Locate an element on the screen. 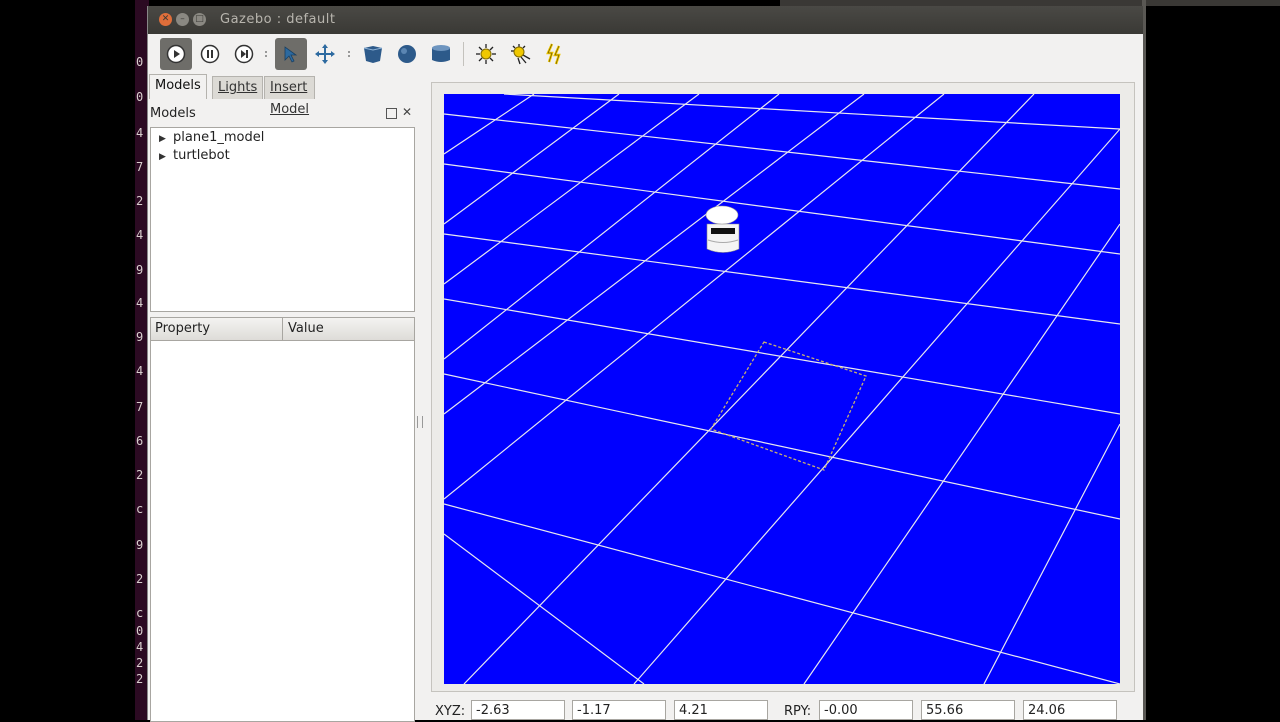 The width and height of the screenshot is (1280, 722). sphere-shape-button is located at coordinates (407, 54).